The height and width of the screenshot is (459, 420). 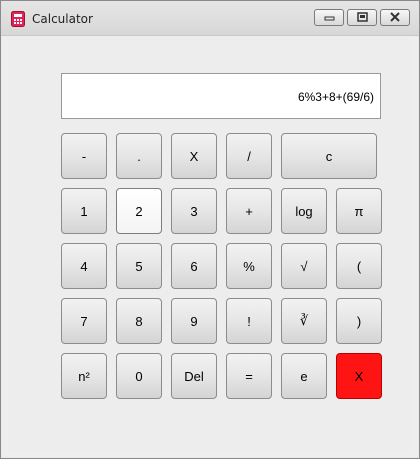 I want to click on digit-3-button: 3, so click(x=194, y=211).